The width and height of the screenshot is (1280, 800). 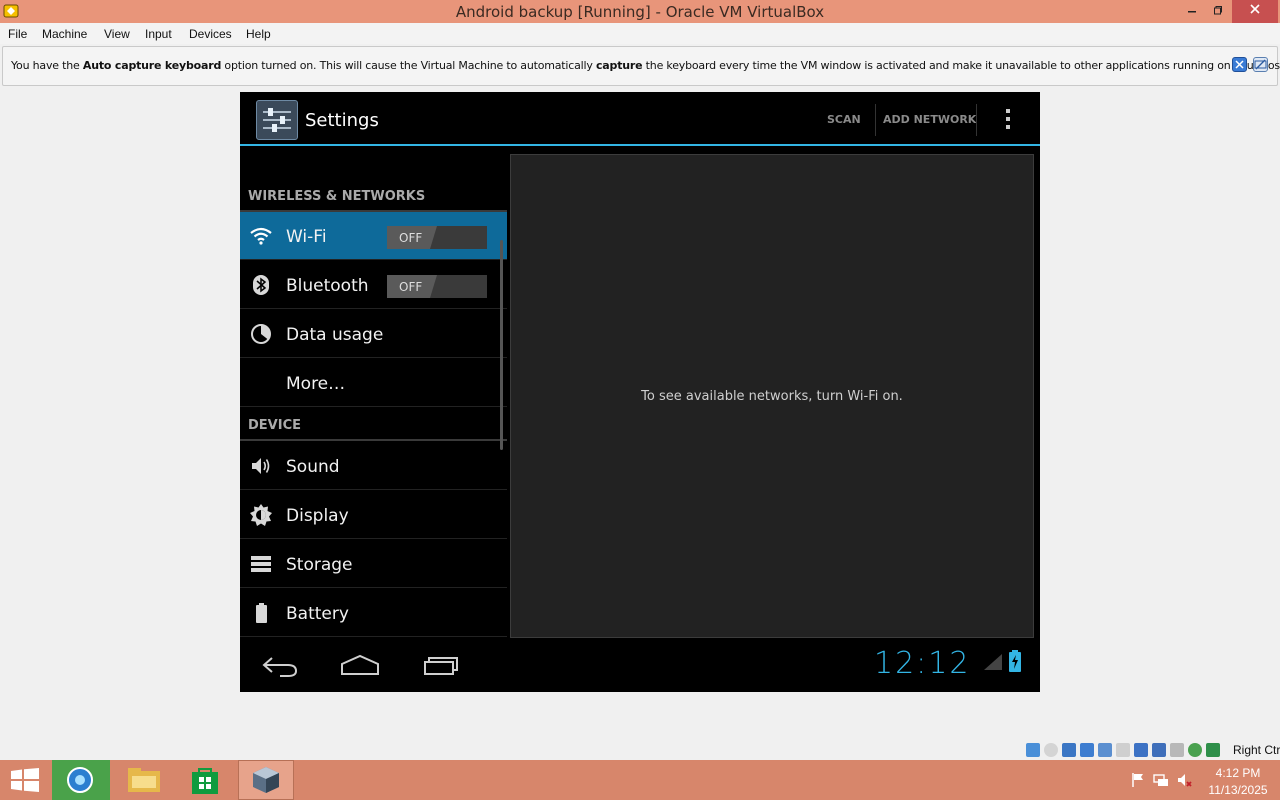 What do you see at coordinates (360, 665) in the screenshot?
I see `home-icon` at bounding box center [360, 665].